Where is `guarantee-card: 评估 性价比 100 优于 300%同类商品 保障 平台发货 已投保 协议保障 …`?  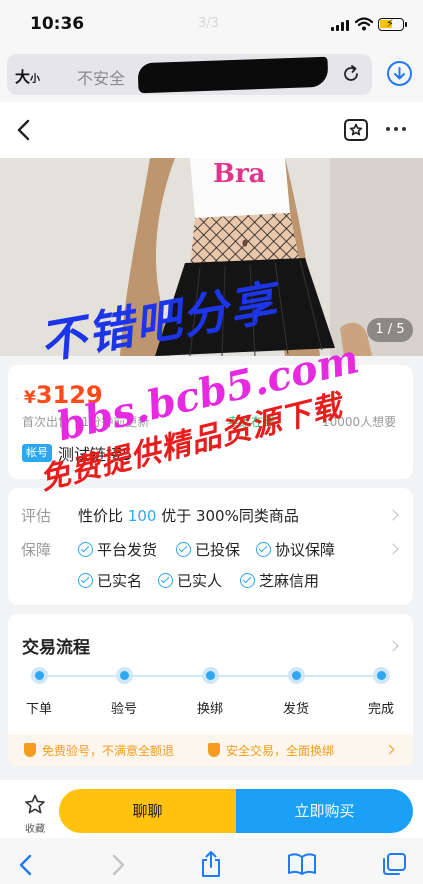
guarantee-card: 评估 性价比 100 优于 300%同类商品 保障 平台发货 已投保 协议保障 … is located at coordinates (210, 546).